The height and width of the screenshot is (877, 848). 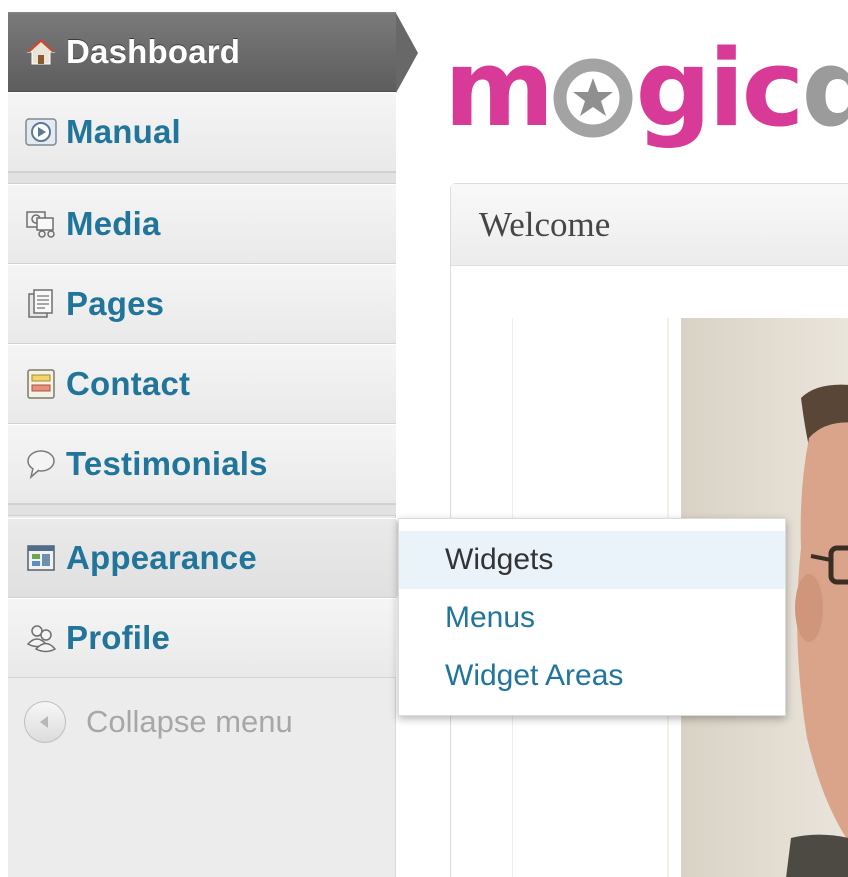 I want to click on collapse-menu-button: Collapse menu, so click(x=202, y=722).